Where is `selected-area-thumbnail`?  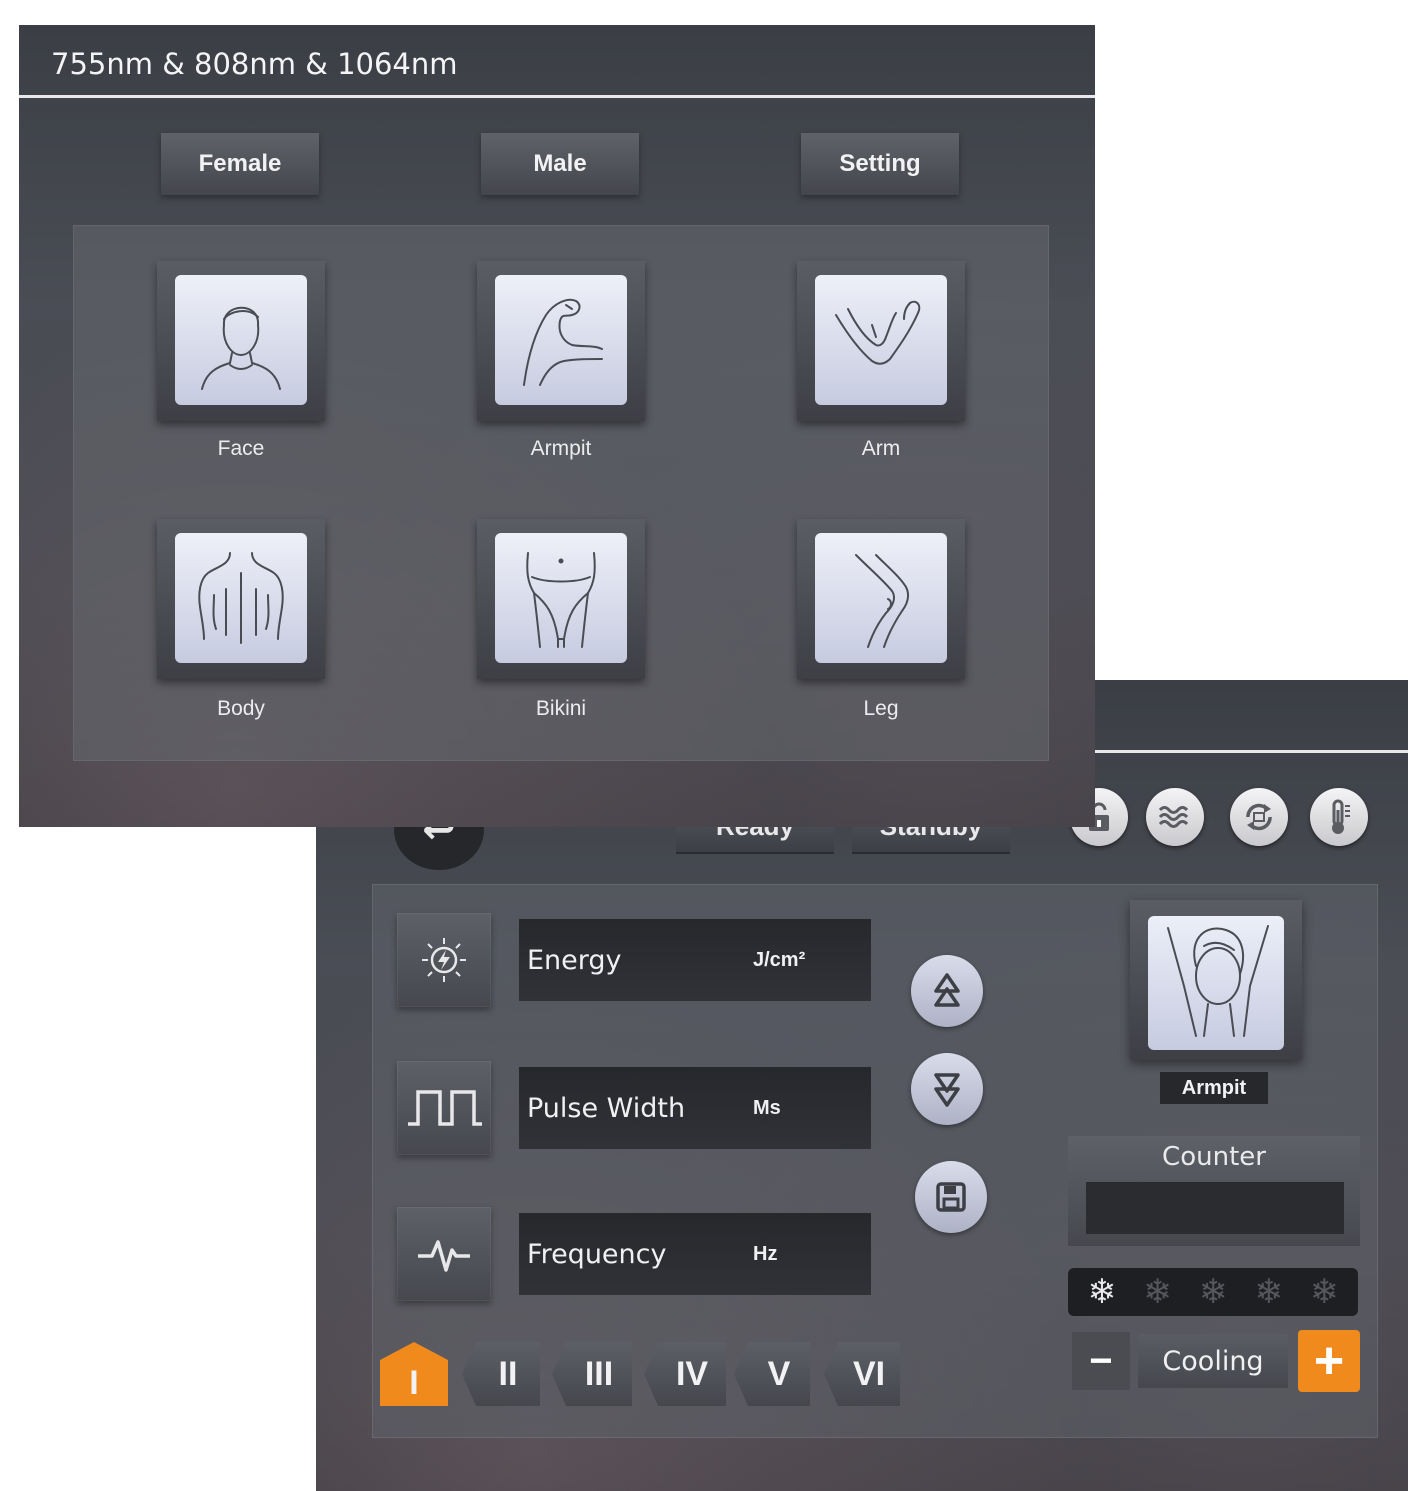
selected-area-thumbnail is located at coordinates (1216, 980).